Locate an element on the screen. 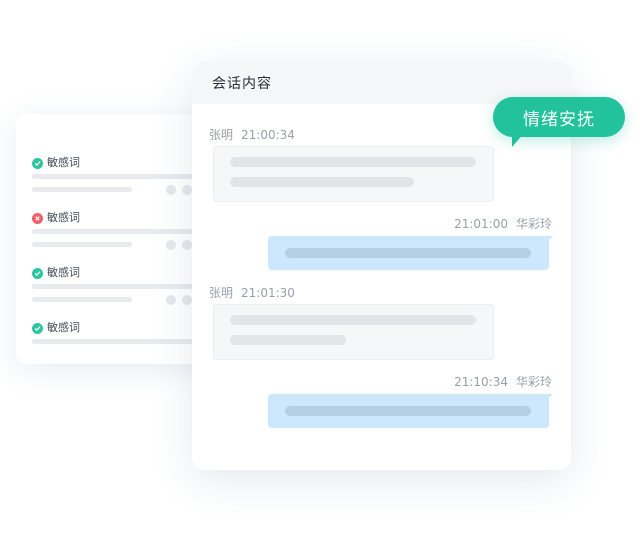 The image size is (640, 540). message-time: 21:01:30 is located at coordinates (268, 293).